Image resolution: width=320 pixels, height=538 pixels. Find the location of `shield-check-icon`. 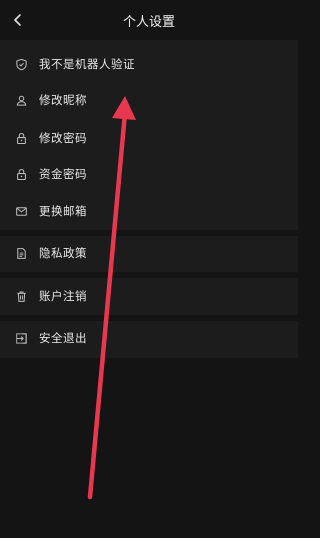

shield-check-icon is located at coordinates (21, 64).